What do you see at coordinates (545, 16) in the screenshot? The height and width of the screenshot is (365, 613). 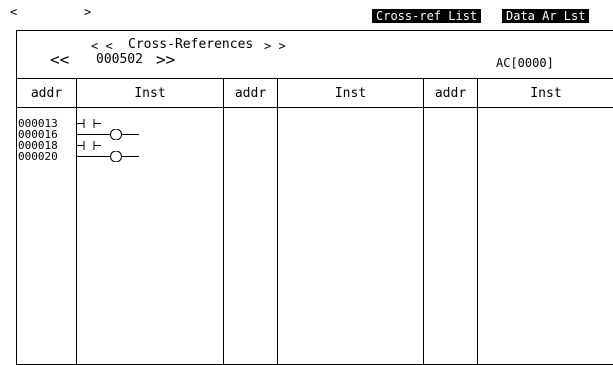 I see `tab-data-ar-lst: Data Ar Lst` at bounding box center [545, 16].